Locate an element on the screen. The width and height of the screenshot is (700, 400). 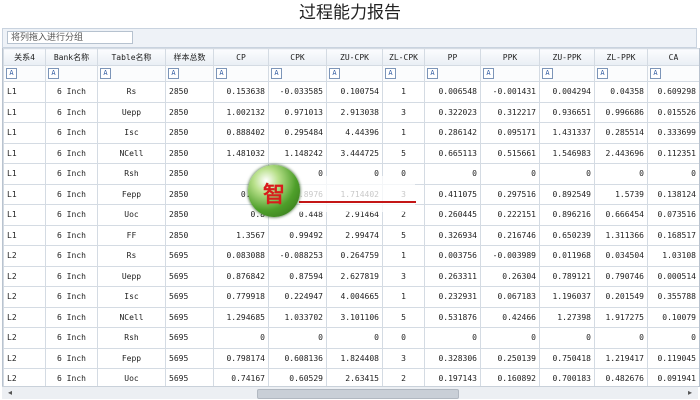
table-cell: 0.26304 is located at coordinates (510, 276).